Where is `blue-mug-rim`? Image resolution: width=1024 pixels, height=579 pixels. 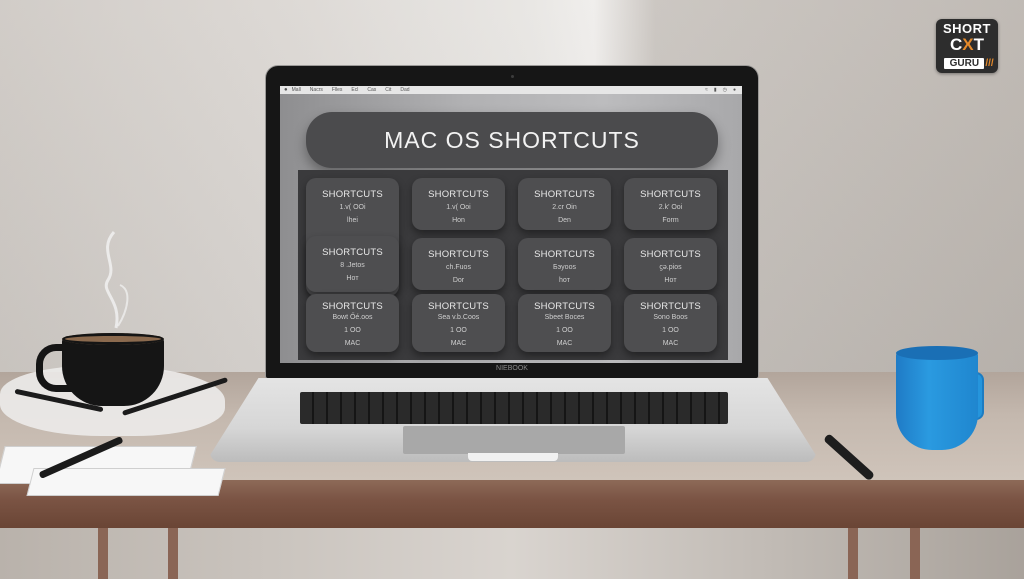
blue-mug-rim is located at coordinates (937, 353).